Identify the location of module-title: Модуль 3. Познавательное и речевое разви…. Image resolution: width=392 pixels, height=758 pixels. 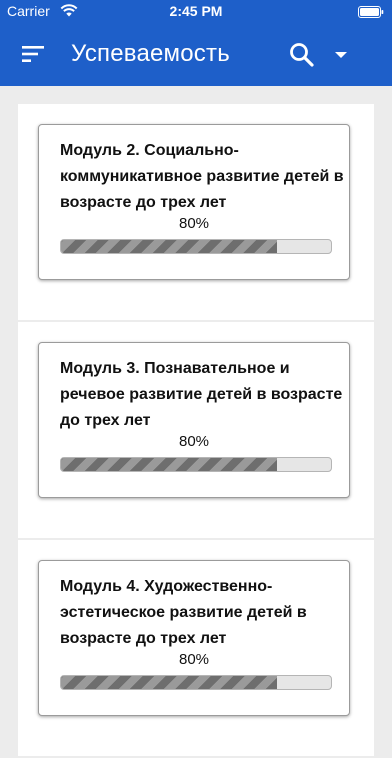
(201, 394).